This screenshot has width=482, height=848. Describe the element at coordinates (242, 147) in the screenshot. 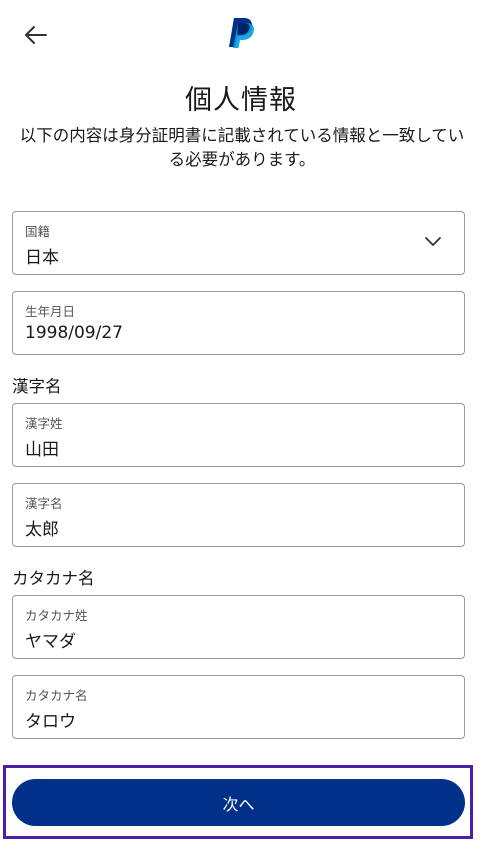

I see `page-subtitle: 以下の内容は身分証明書に記載されている情報と一致している必要があります。` at that location.